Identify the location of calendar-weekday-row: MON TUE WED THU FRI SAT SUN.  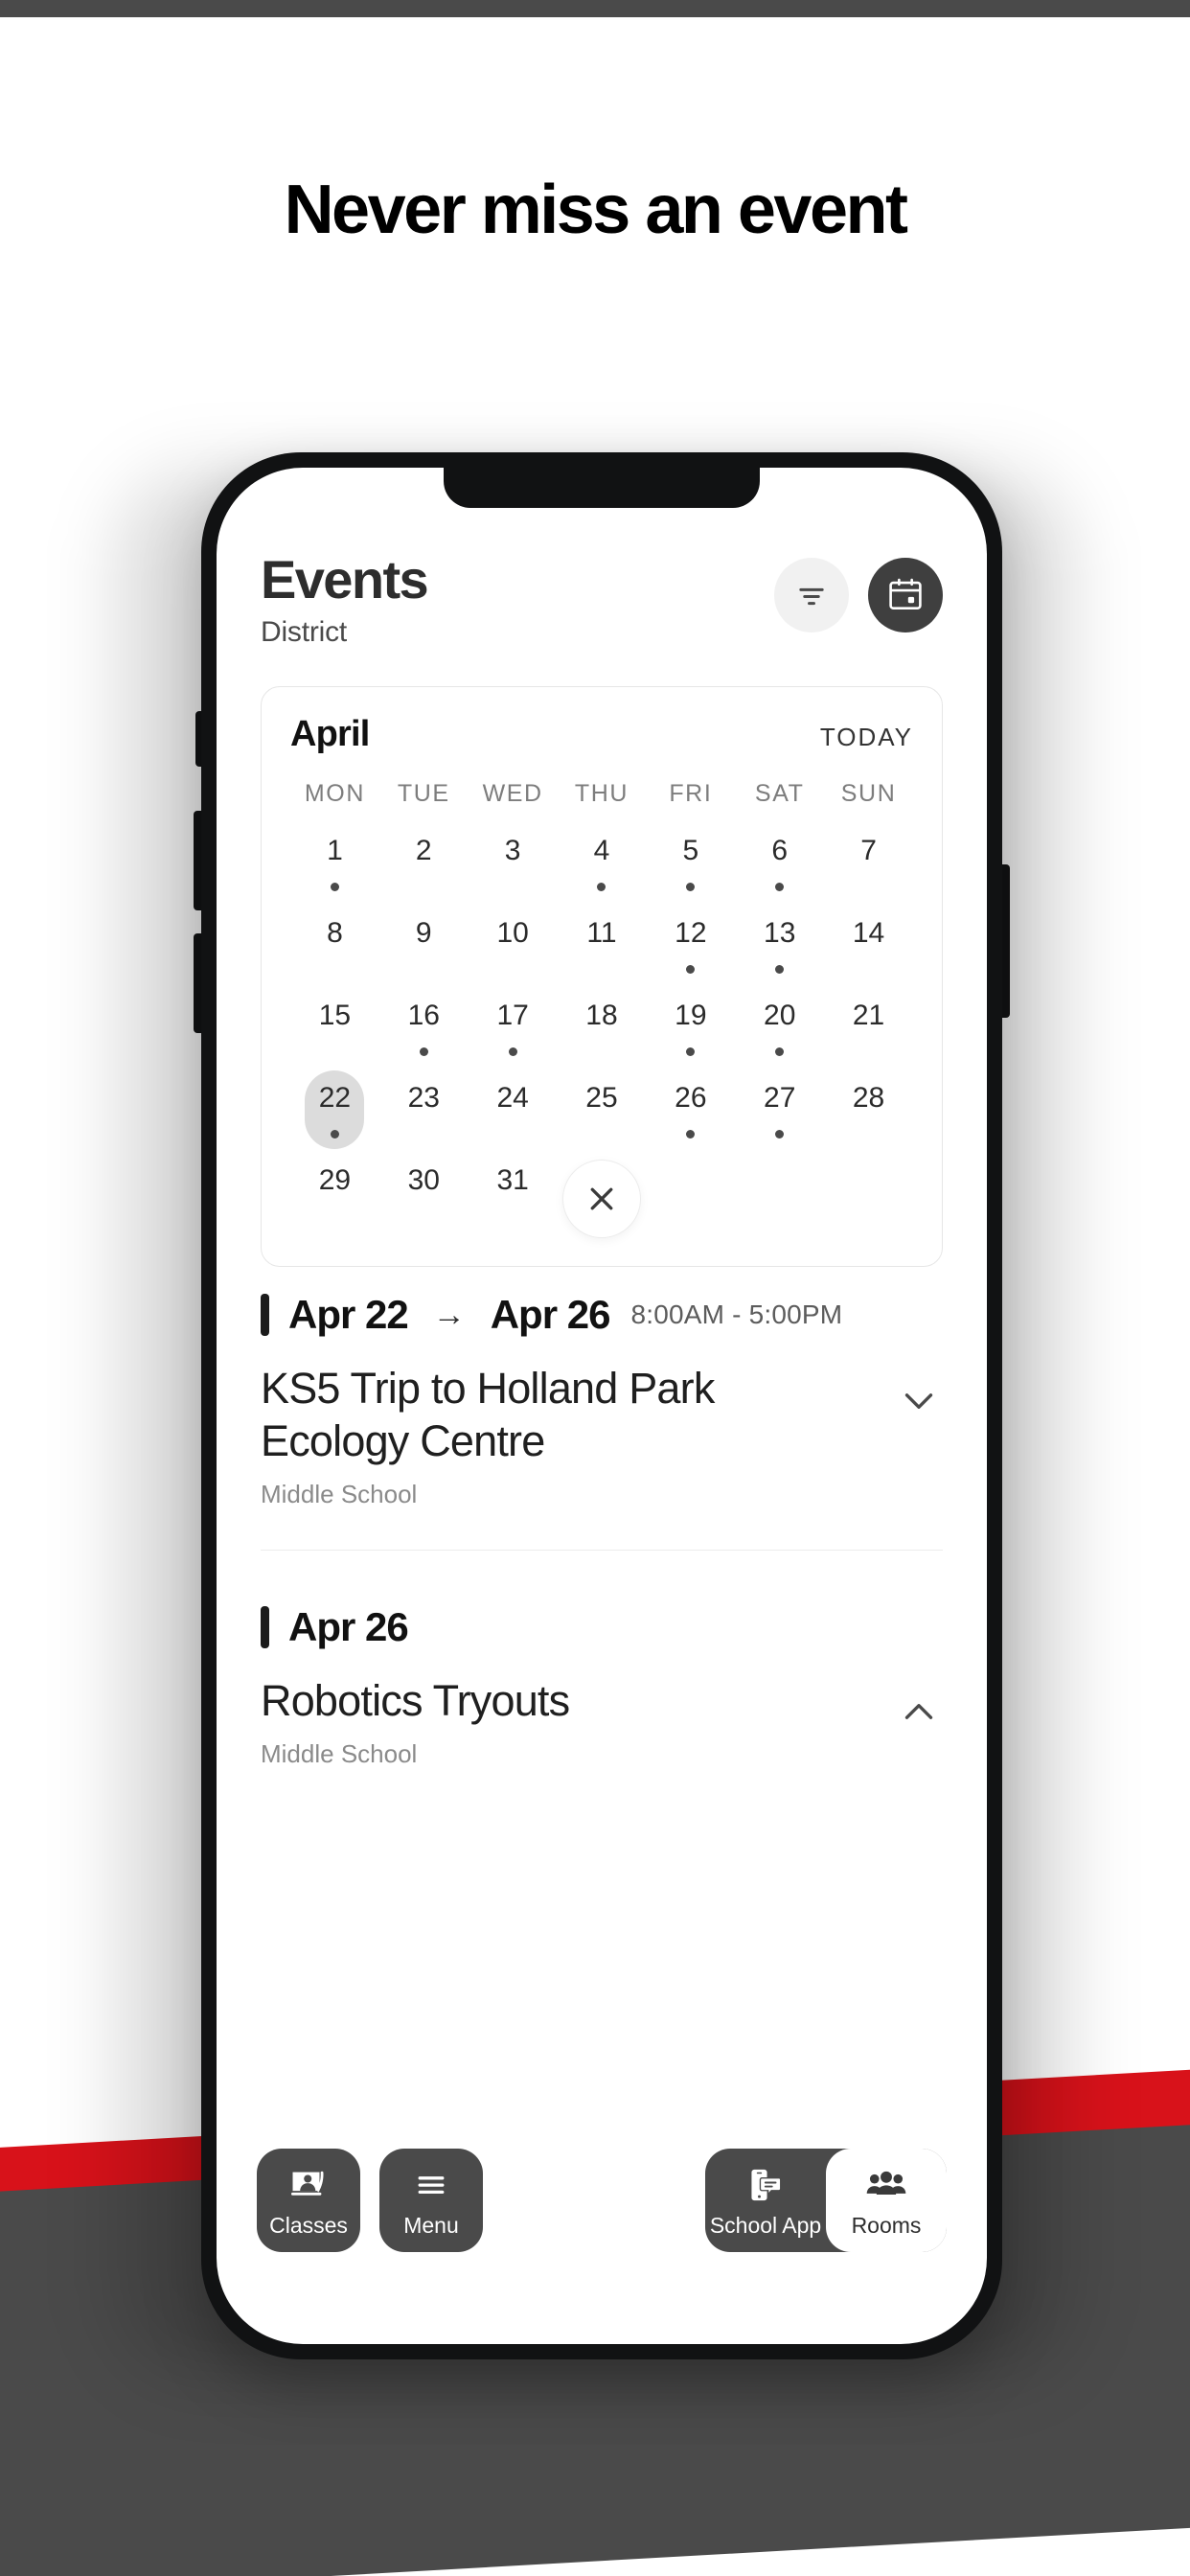
(602, 794).